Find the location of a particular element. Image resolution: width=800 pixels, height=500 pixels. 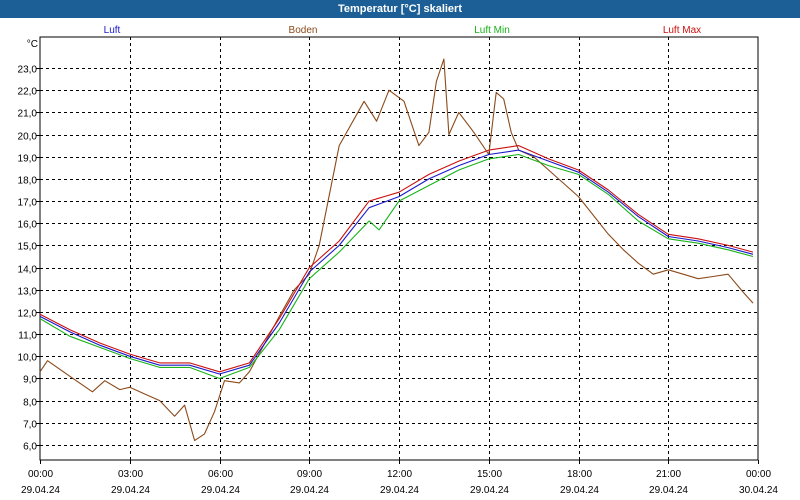

x-tick-label-time: 21:00 is located at coordinates (668, 474).